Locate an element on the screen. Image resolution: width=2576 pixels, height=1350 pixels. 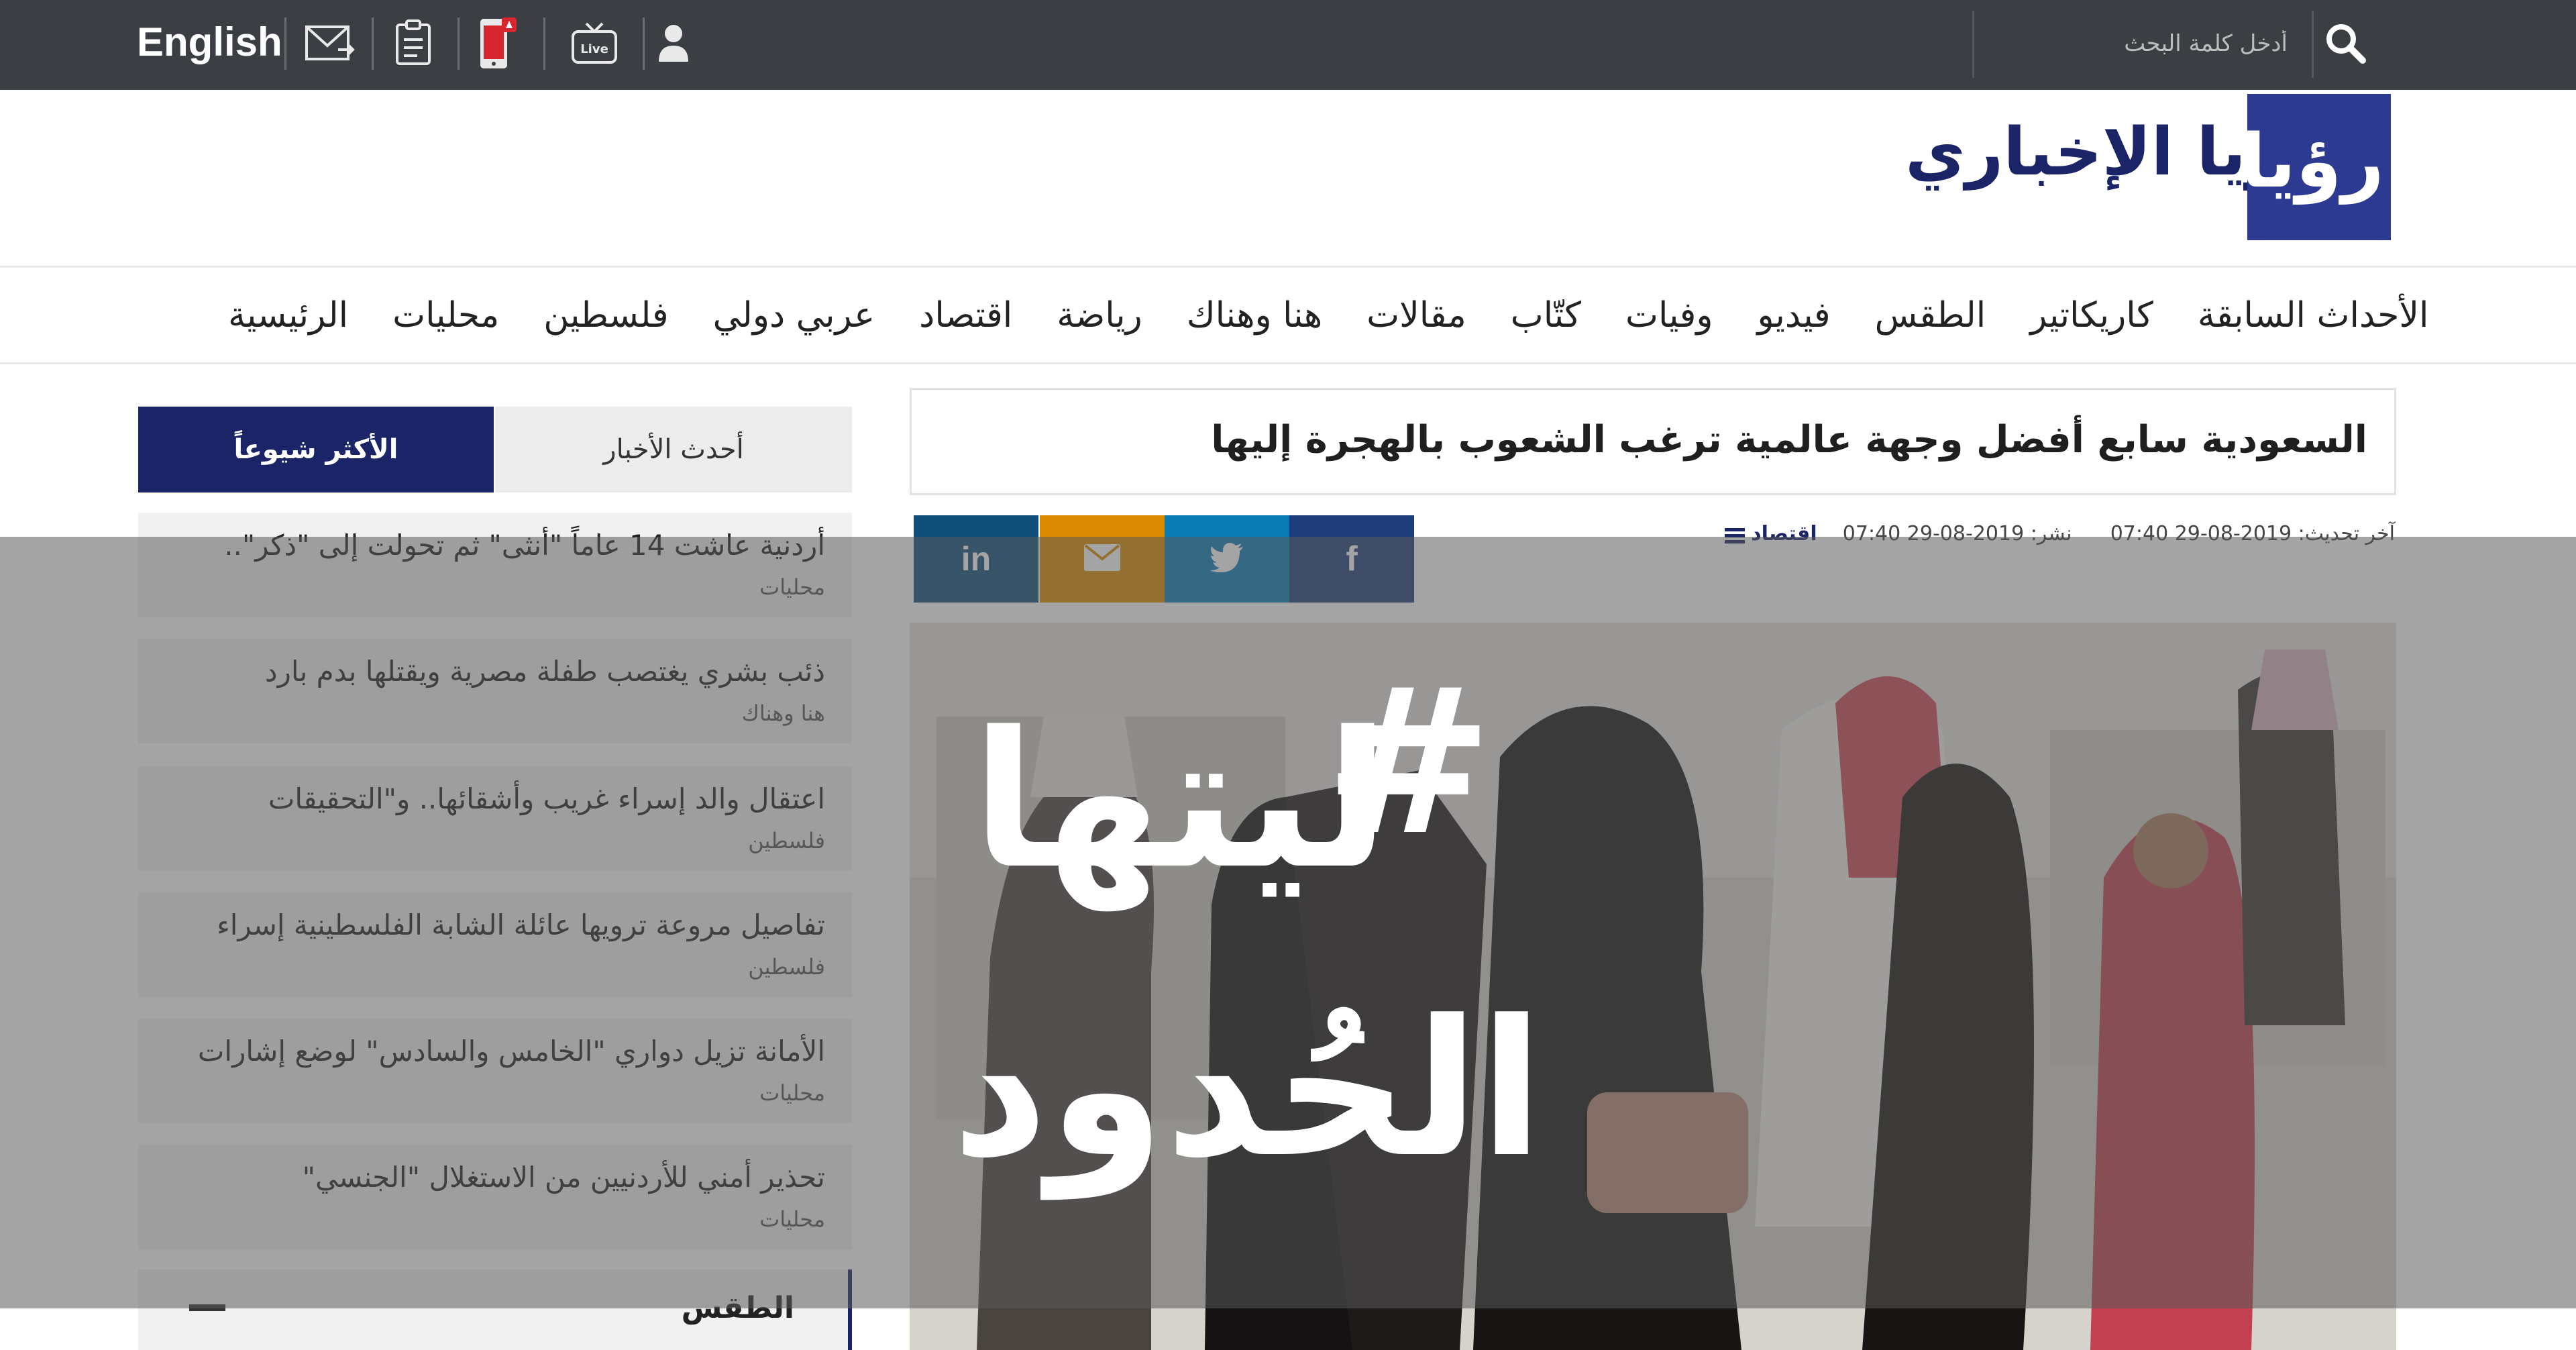
clipboard-icon is located at coordinates (413, 43).